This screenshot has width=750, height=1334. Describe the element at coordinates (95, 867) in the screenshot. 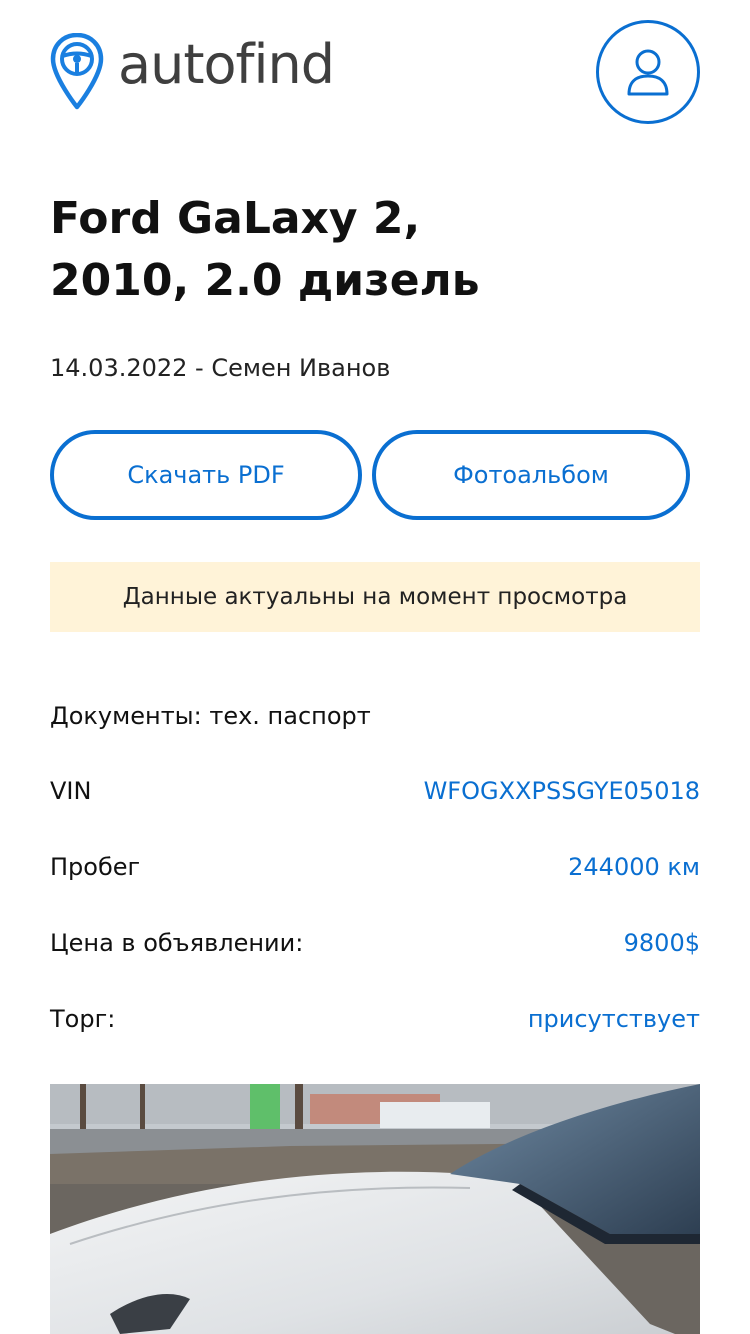

I see `mileage-label: Пробег` at that location.